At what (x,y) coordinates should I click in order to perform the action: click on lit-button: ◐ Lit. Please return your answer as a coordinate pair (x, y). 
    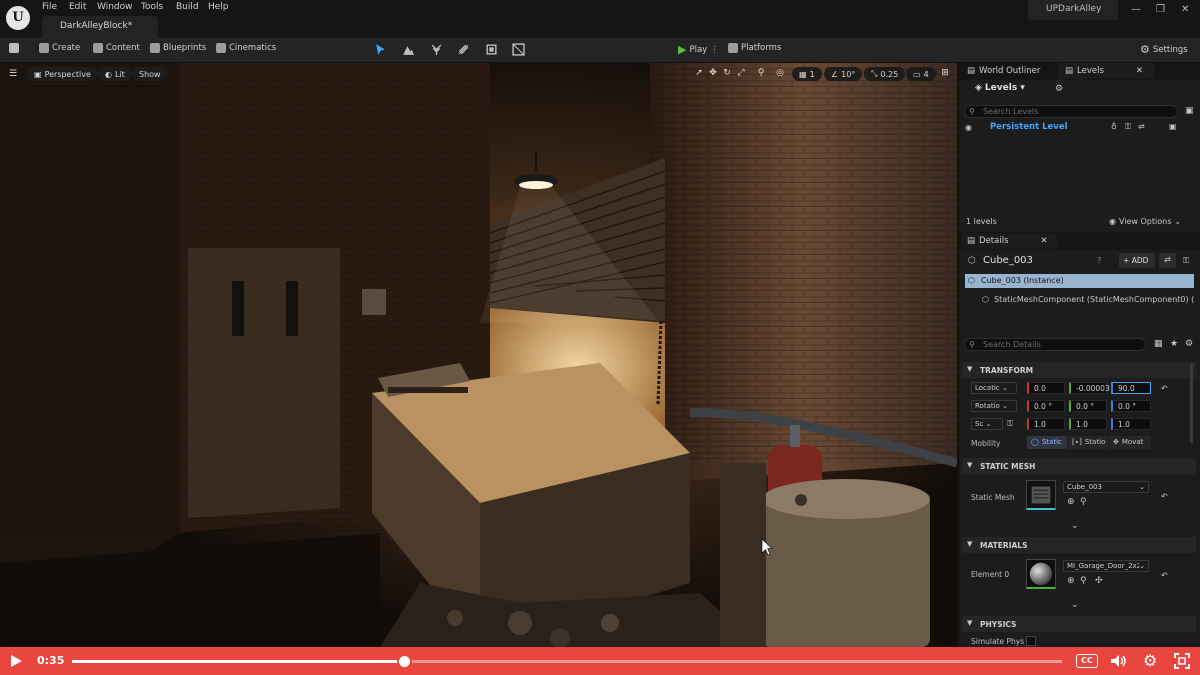
    Looking at the image, I should click on (115, 74).